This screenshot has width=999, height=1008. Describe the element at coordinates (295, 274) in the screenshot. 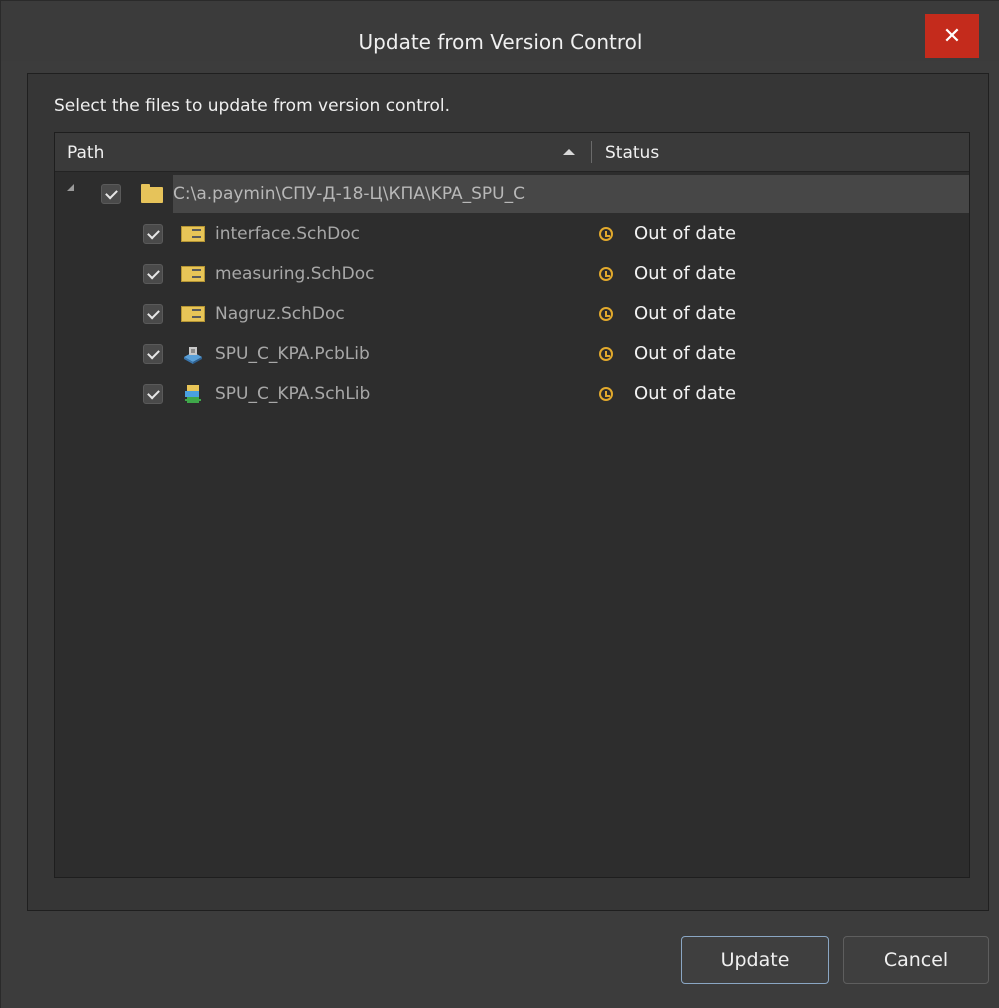

I see `file-name: measuring.SchDoc` at that location.